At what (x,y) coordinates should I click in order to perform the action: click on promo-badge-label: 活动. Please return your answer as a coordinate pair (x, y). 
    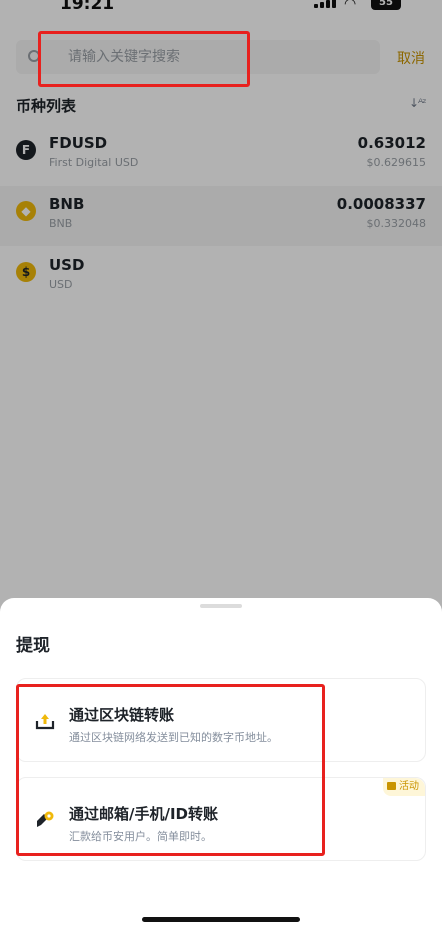
    Looking at the image, I should click on (409, 786).